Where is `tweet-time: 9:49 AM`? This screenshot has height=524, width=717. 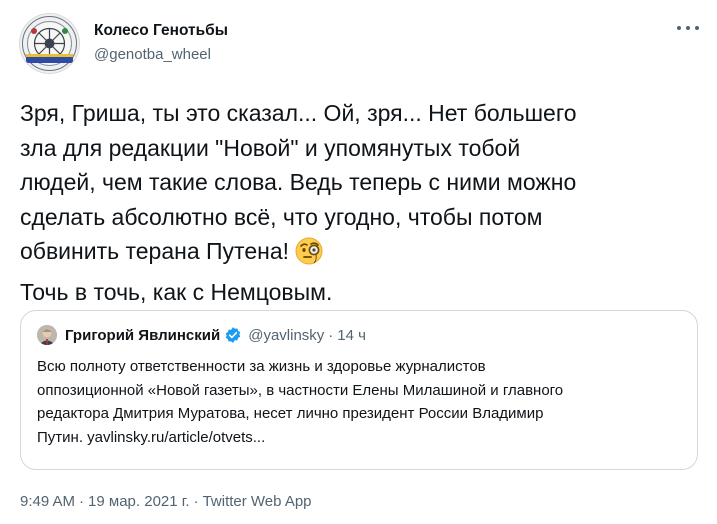 tweet-time: 9:49 AM is located at coordinates (47, 501).